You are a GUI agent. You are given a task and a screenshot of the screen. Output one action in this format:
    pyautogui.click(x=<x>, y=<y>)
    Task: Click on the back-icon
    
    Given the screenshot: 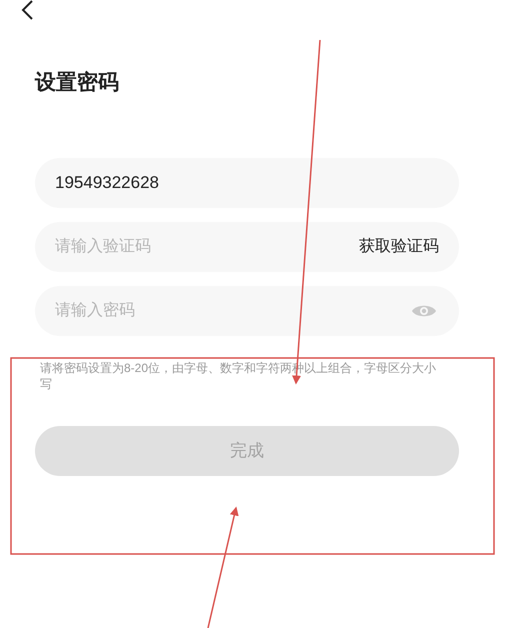 What is the action you would take?
    pyautogui.click(x=27, y=10)
    